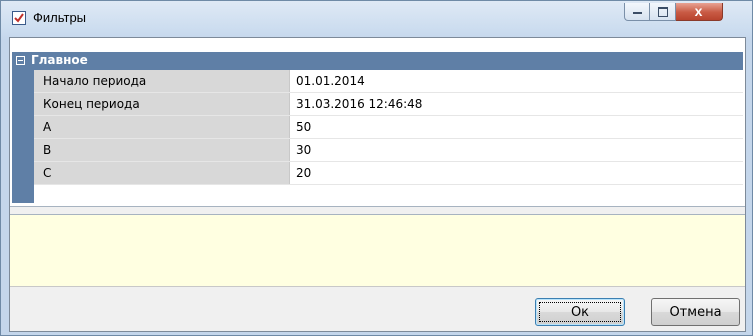 The height and width of the screenshot is (336, 753). I want to click on property-row-b: B 30, so click(388, 150).